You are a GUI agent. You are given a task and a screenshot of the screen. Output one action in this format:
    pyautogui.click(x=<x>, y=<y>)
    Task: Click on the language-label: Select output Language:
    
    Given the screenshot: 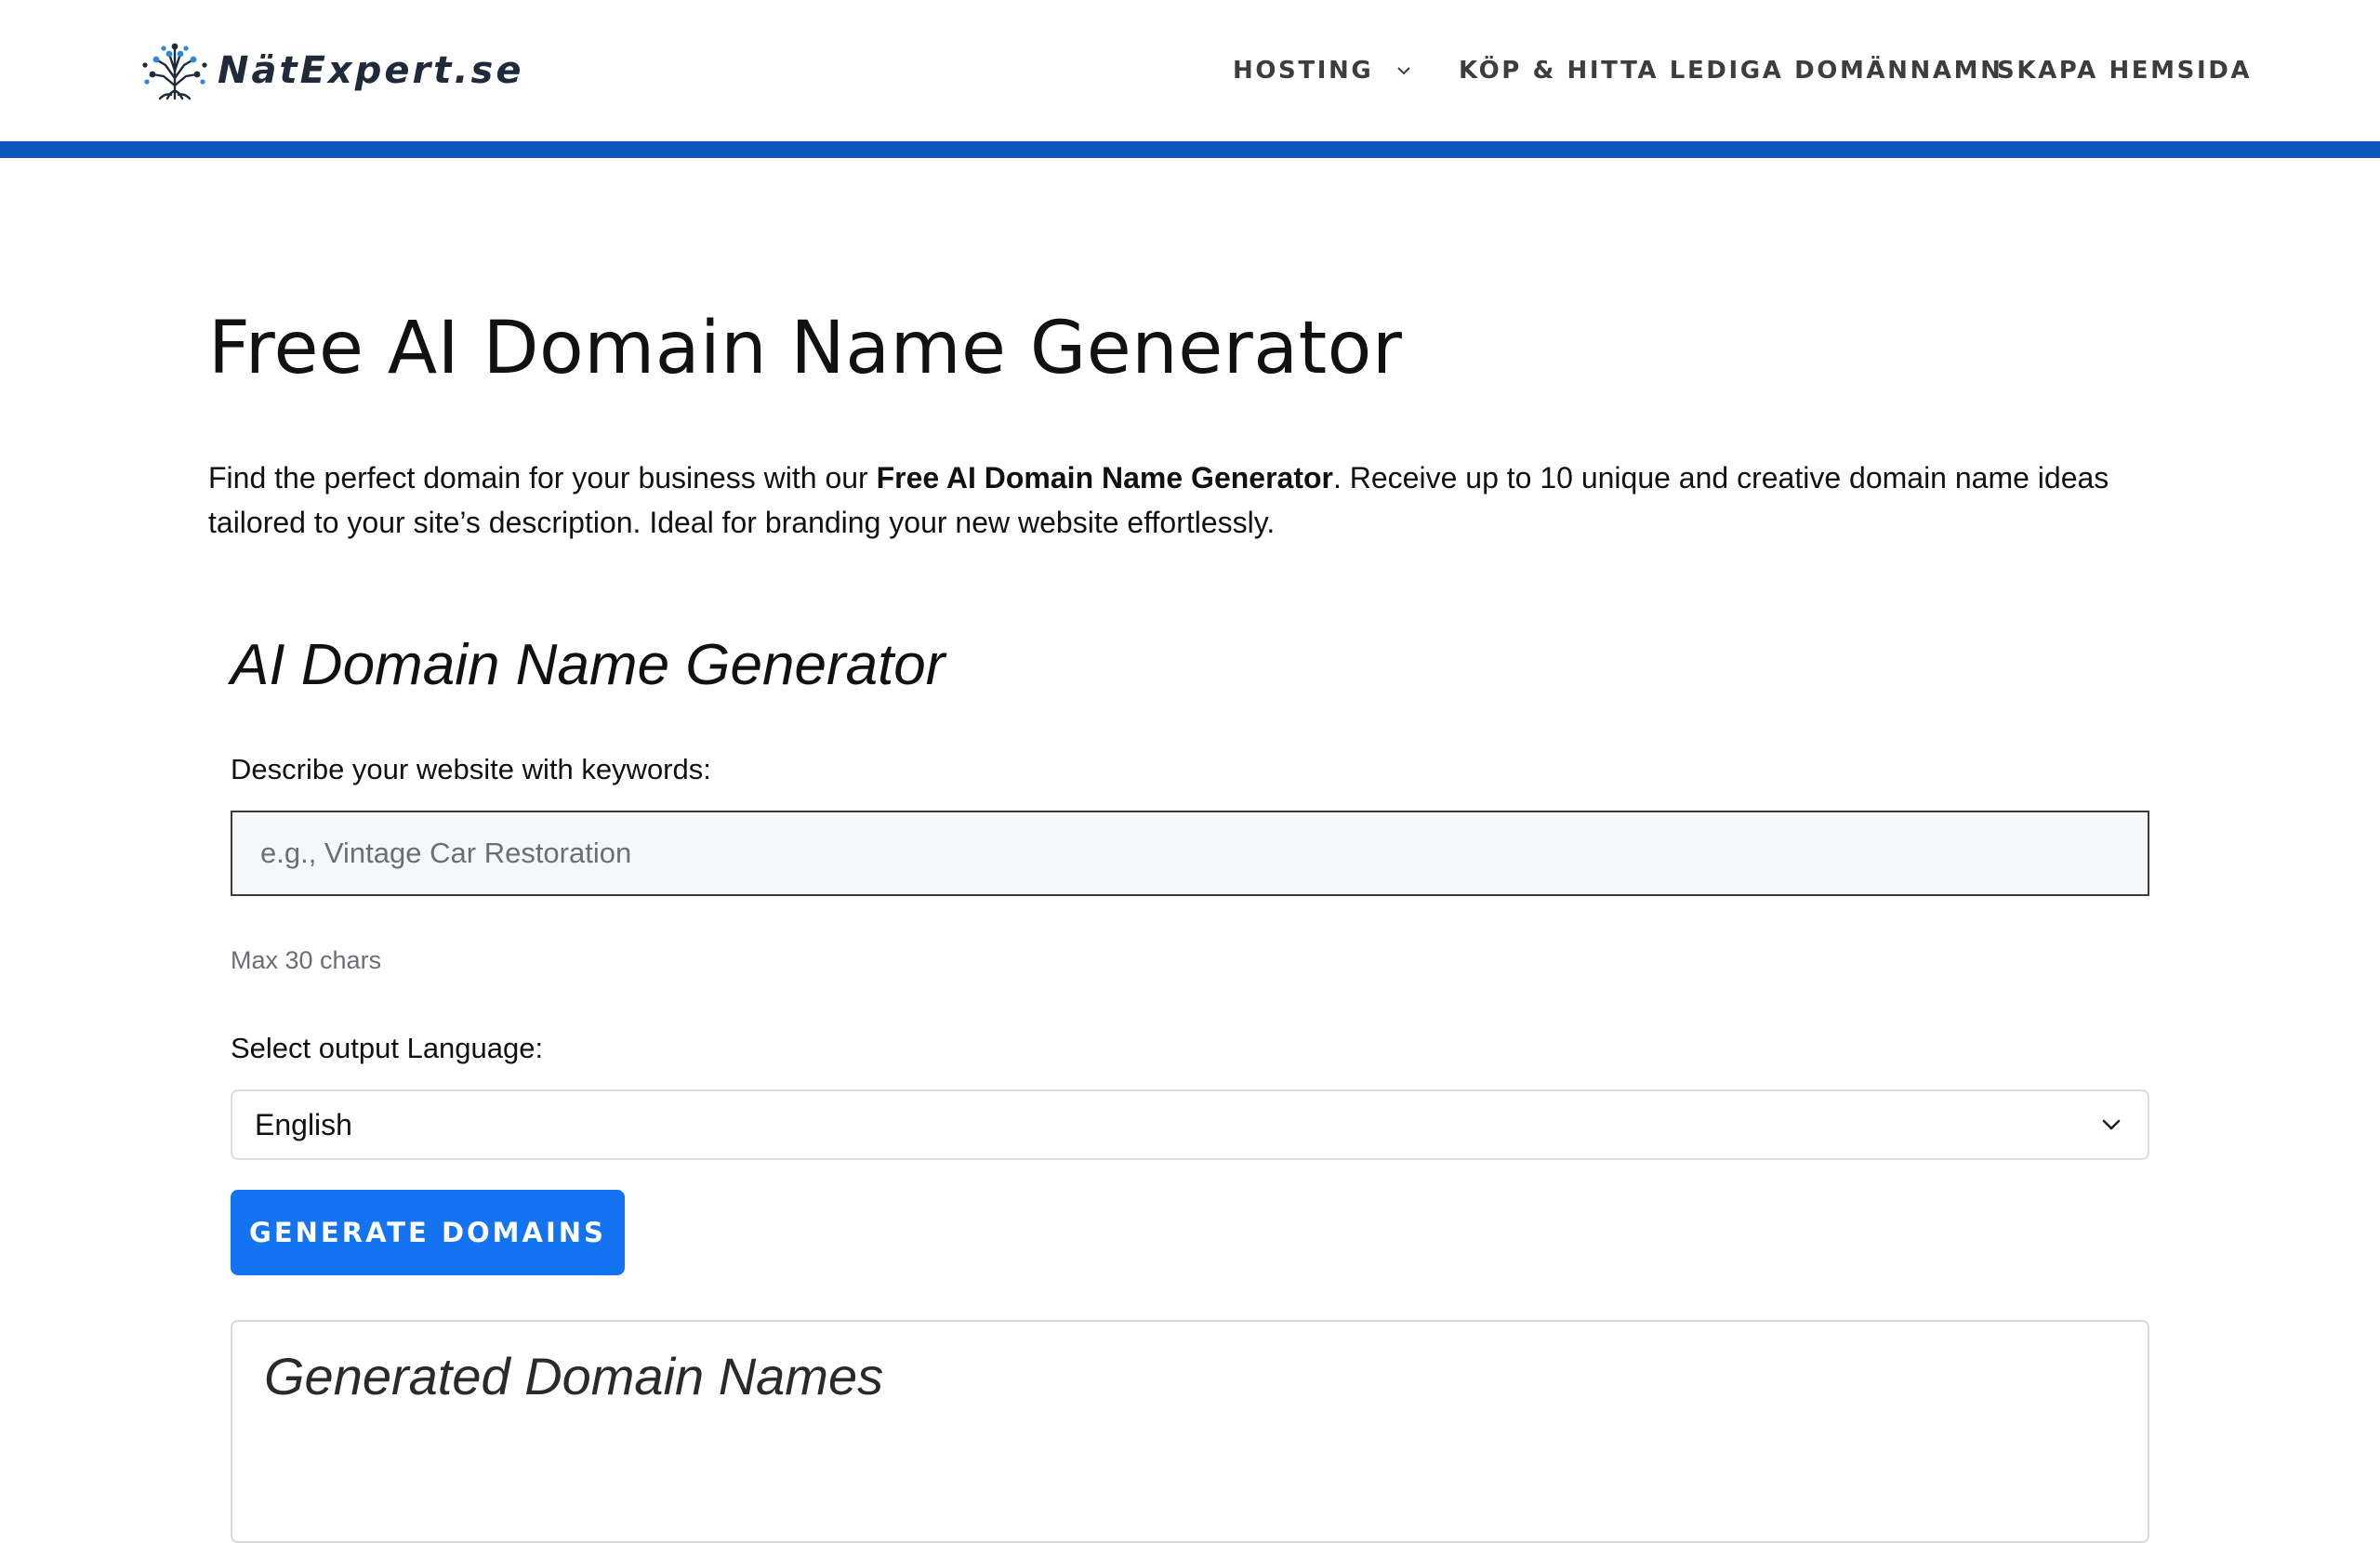 What is the action you would take?
    pyautogui.click(x=387, y=1048)
    